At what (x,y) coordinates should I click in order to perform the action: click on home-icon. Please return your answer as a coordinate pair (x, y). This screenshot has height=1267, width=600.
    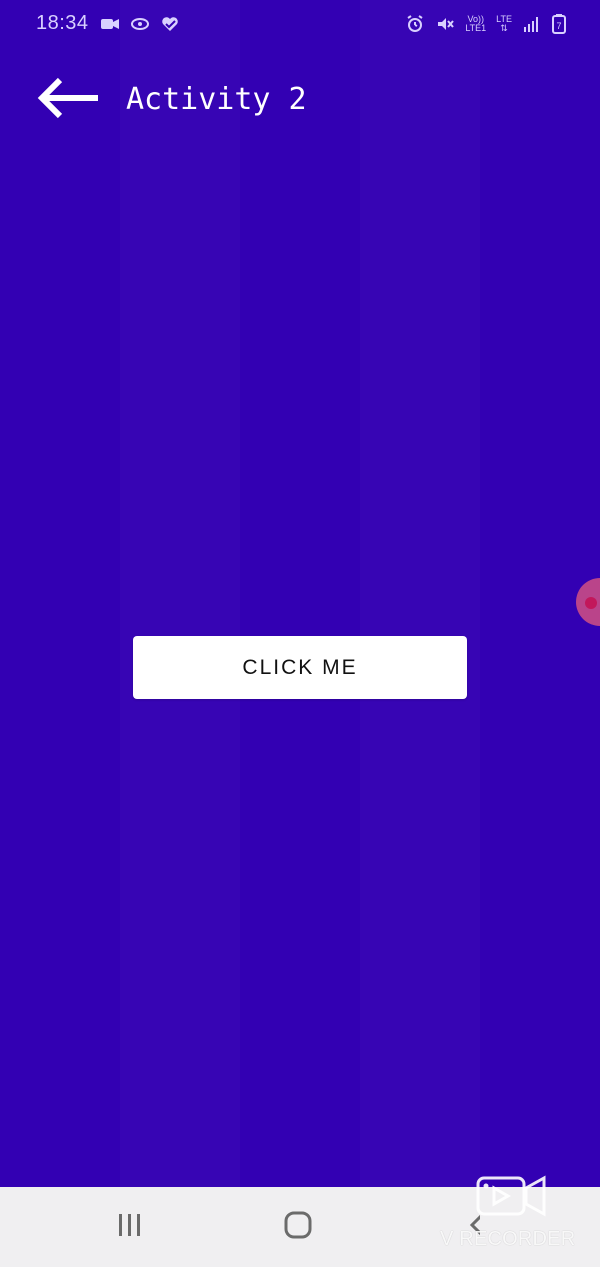
    Looking at the image, I should click on (298, 1227).